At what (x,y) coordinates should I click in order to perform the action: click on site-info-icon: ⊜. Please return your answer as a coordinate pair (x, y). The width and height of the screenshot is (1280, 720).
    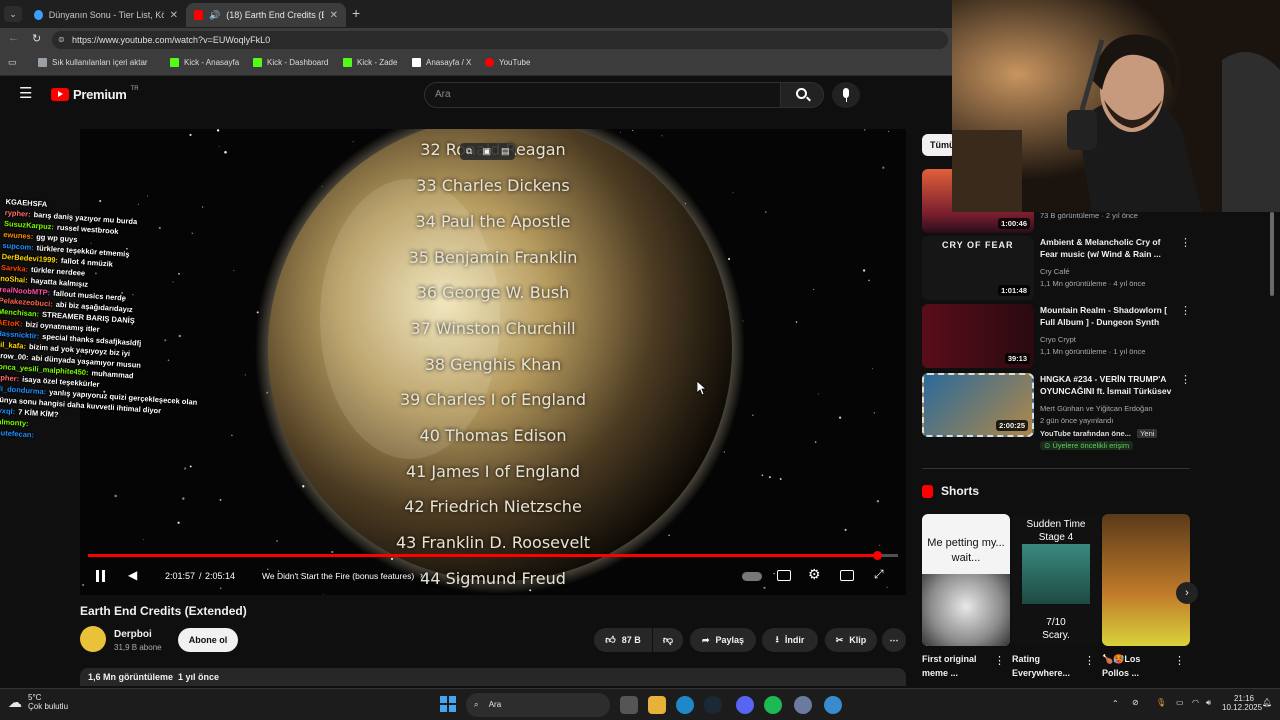
    Looking at the image, I should click on (61, 40).